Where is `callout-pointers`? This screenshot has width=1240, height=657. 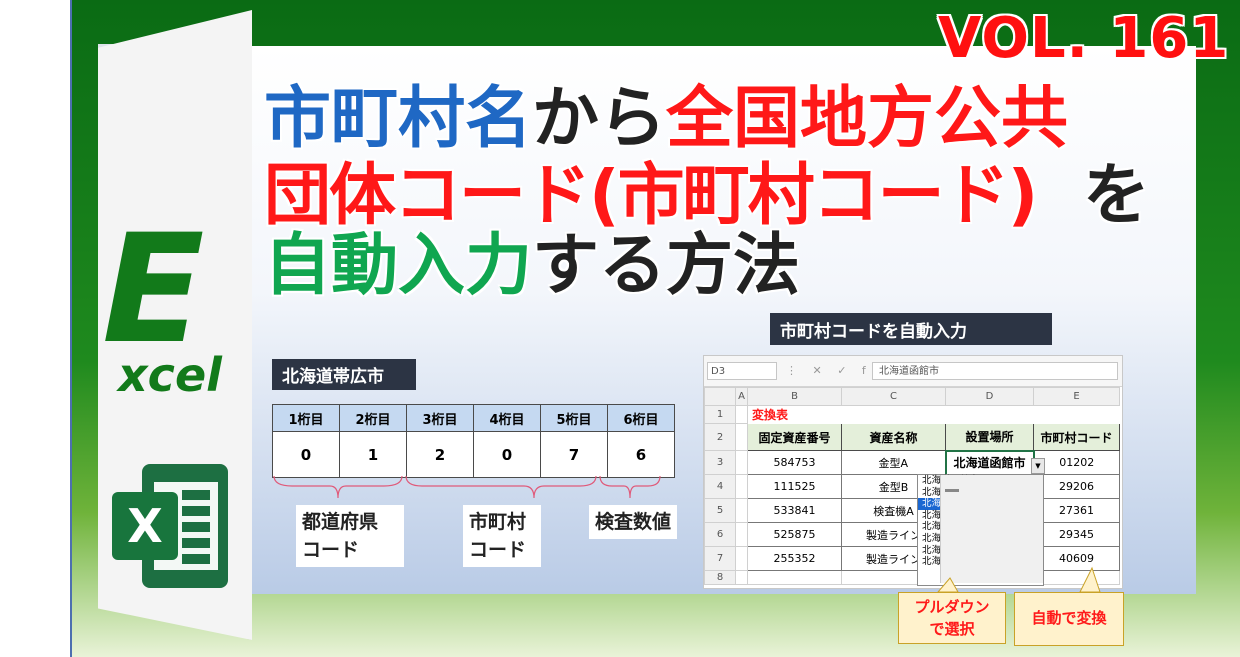
callout-pointers is located at coordinates (1018, 579).